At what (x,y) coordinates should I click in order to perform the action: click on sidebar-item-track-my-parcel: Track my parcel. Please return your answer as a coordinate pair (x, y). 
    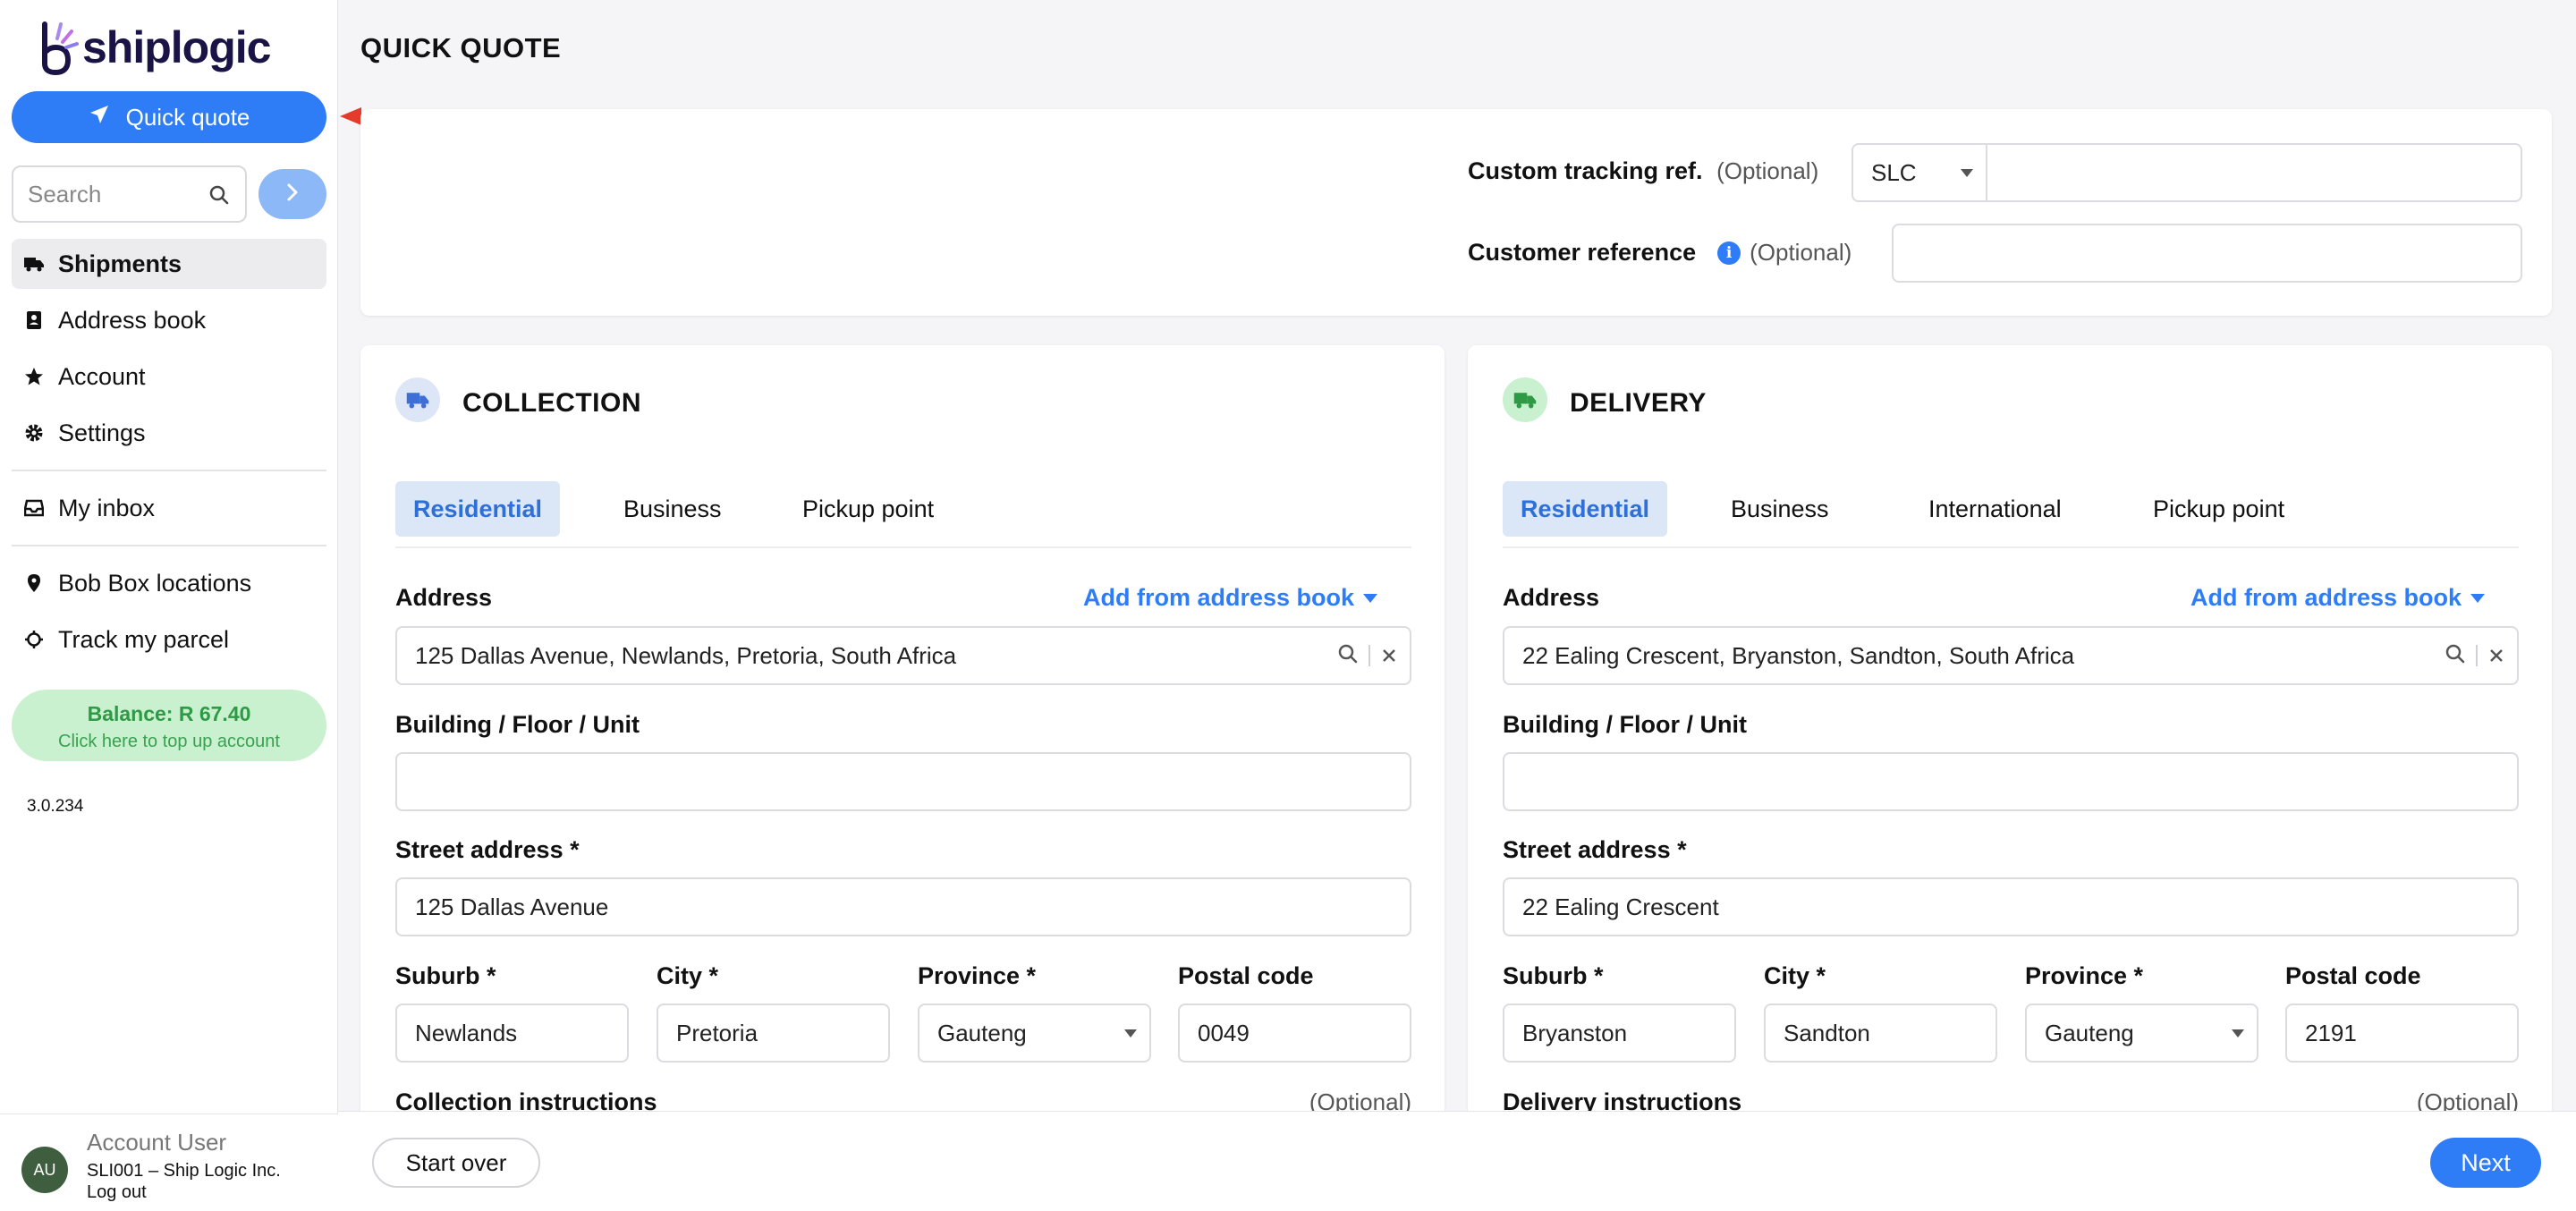
    Looking at the image, I should click on (169, 639).